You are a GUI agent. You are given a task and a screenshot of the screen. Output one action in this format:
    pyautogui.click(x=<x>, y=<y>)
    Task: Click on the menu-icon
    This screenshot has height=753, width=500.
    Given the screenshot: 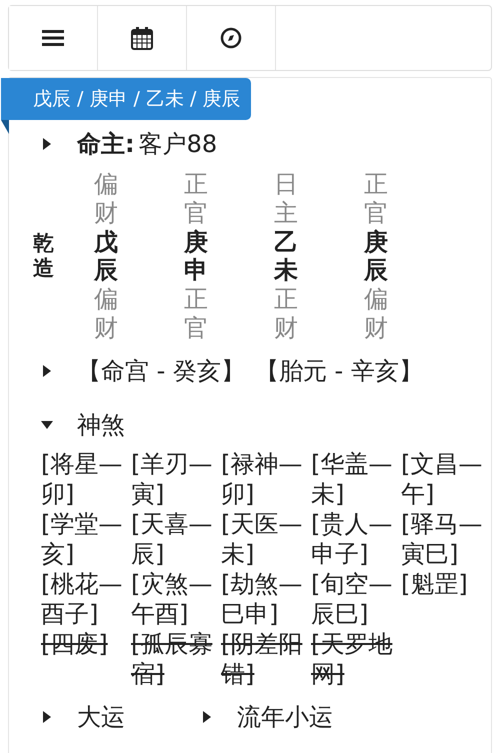 What is the action you would take?
    pyautogui.click(x=53, y=38)
    